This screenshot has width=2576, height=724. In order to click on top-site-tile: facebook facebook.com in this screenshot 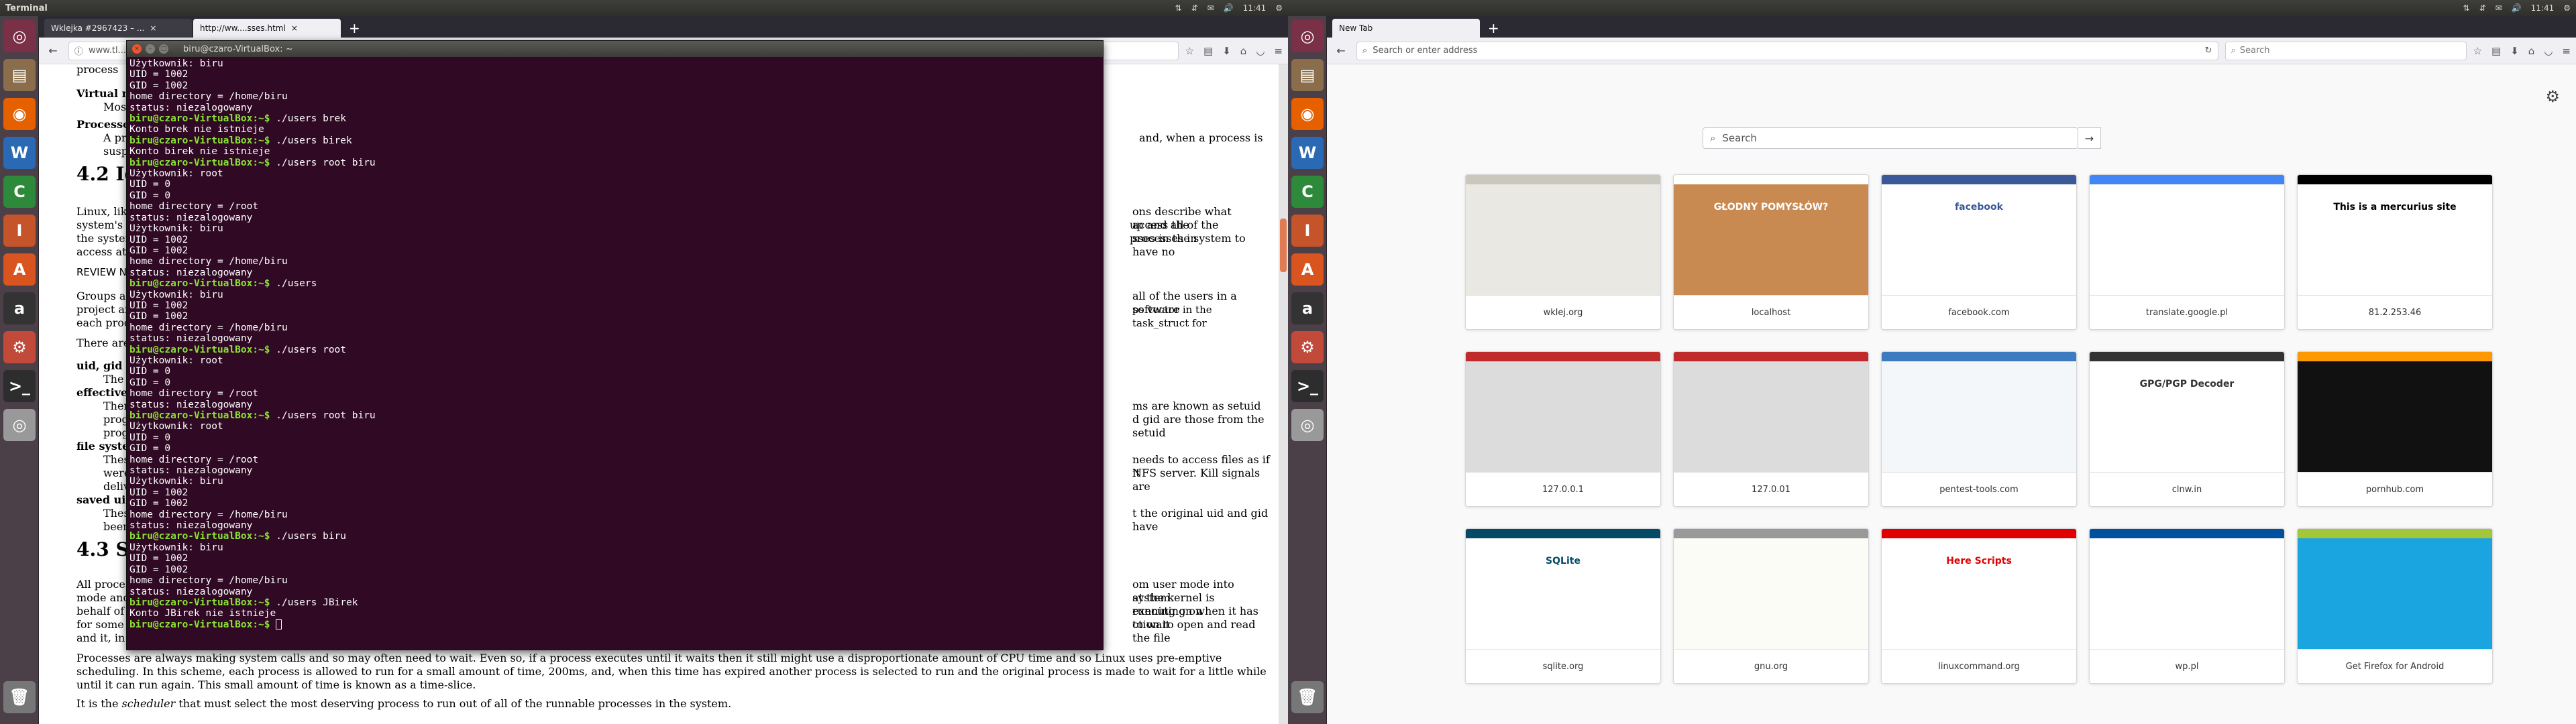, I will do `click(1979, 252)`.